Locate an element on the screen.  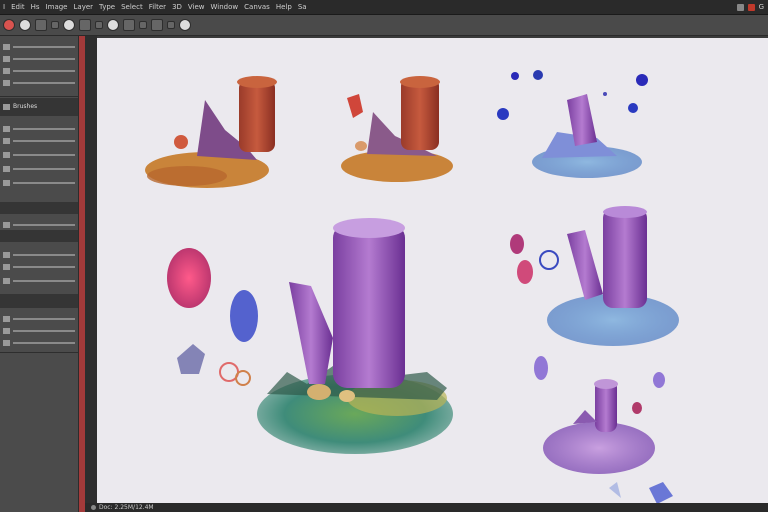
menu-filter: Filter is located at coordinates (157, 7).